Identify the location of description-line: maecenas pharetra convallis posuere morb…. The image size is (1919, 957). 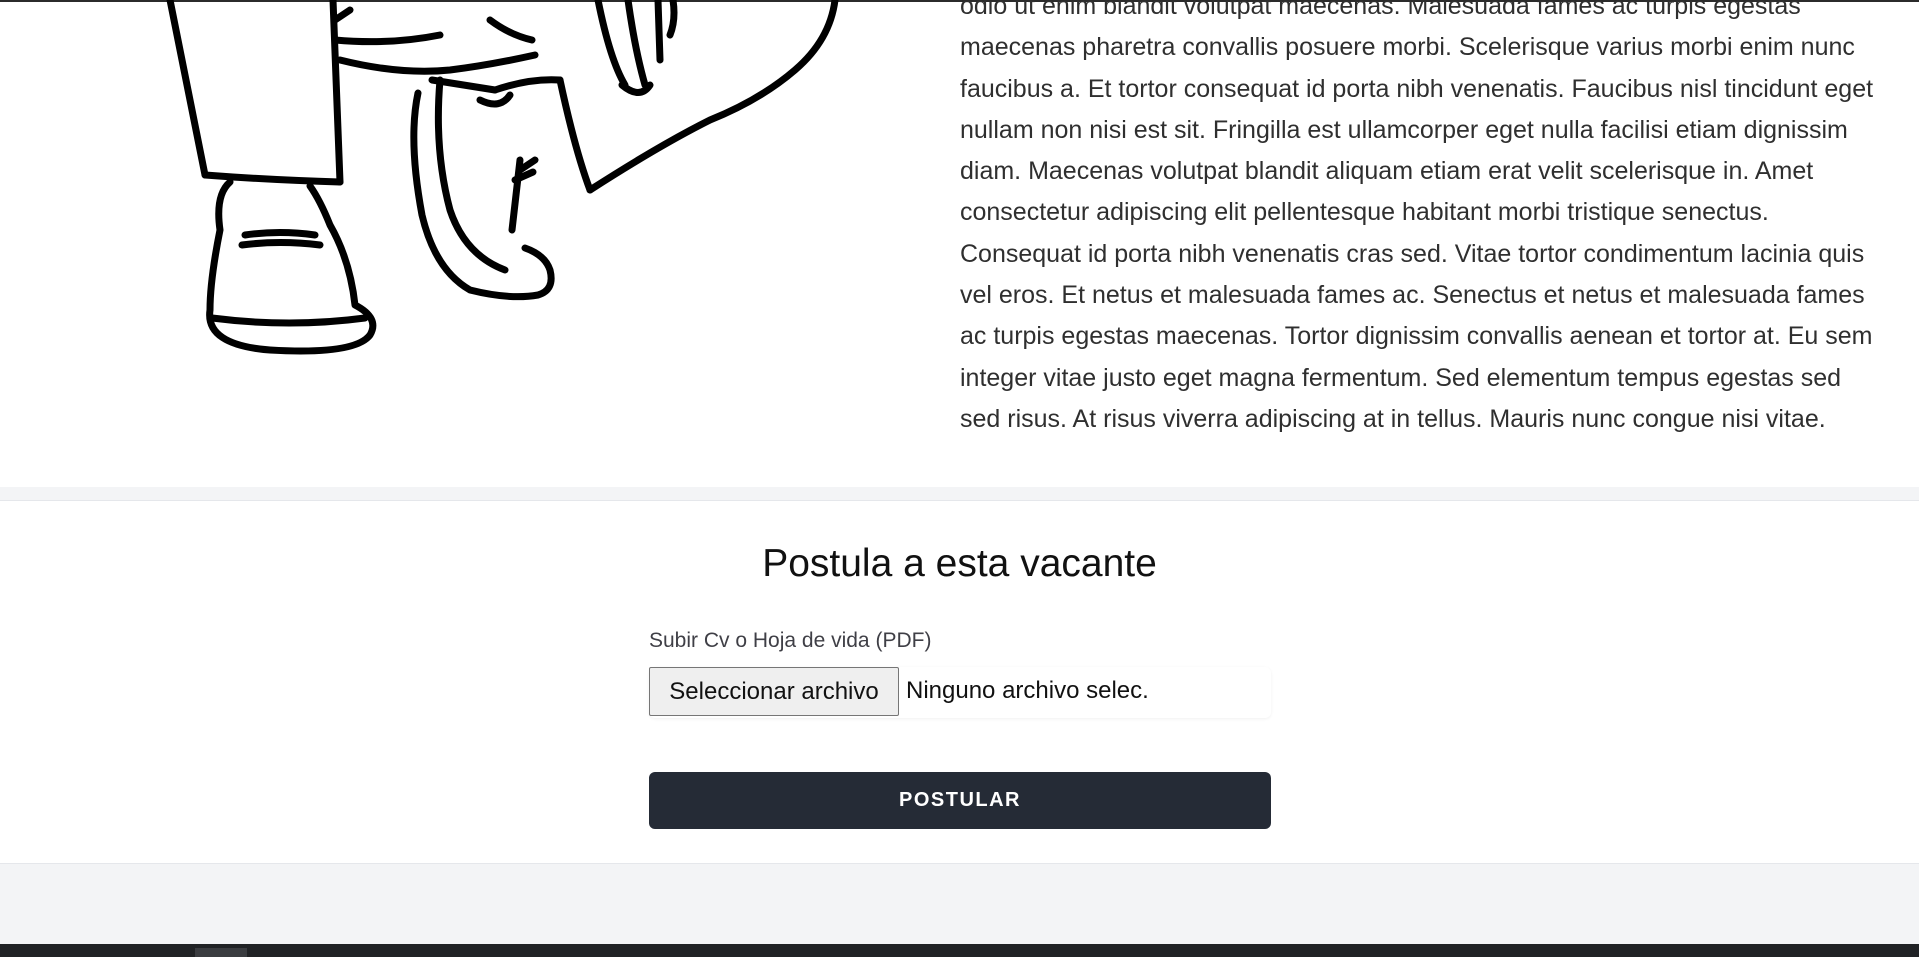
(1407, 47).